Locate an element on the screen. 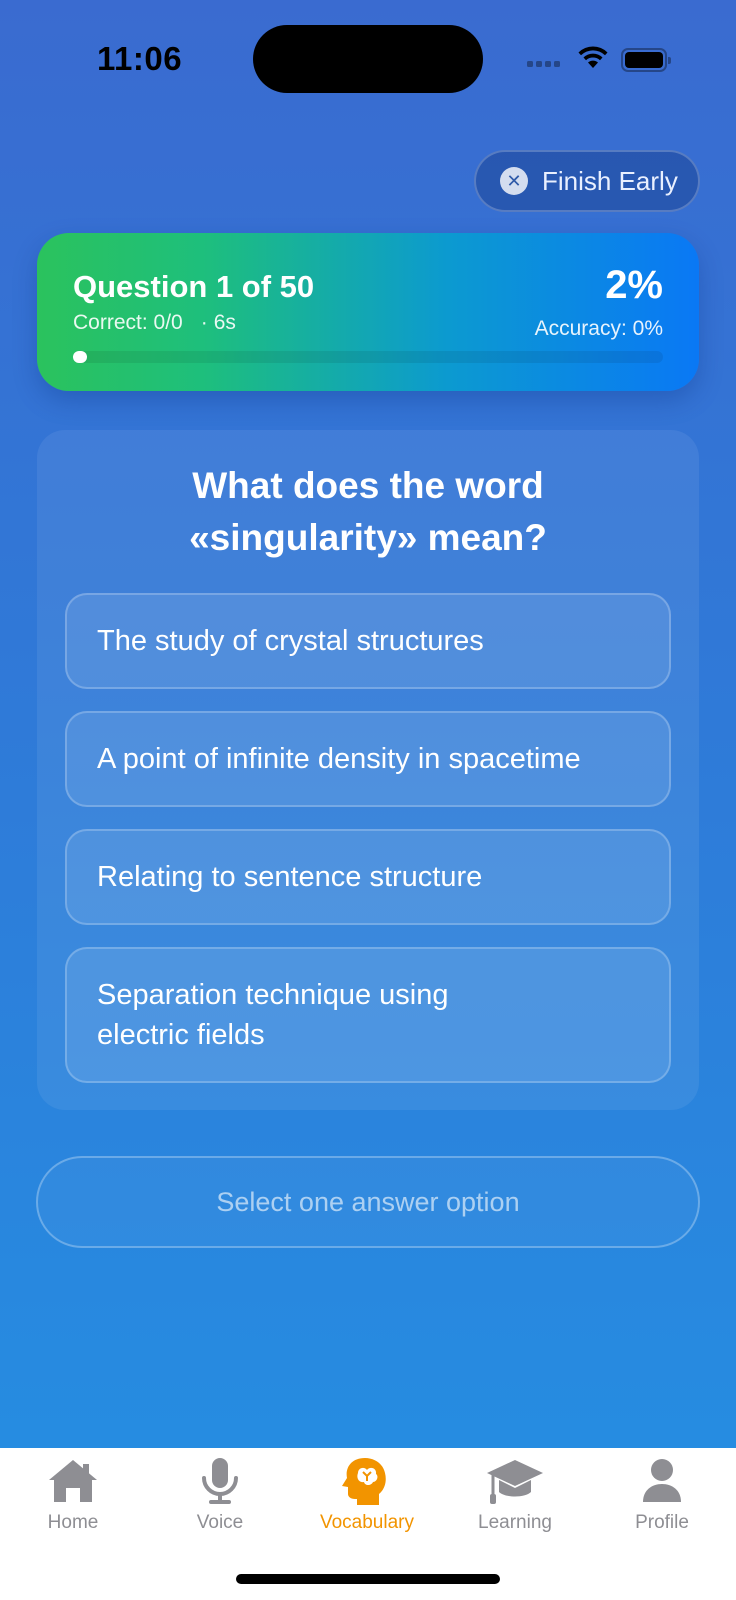 This screenshot has height=1600, width=736. tab-profile: Profile is located at coordinates (662, 1495).